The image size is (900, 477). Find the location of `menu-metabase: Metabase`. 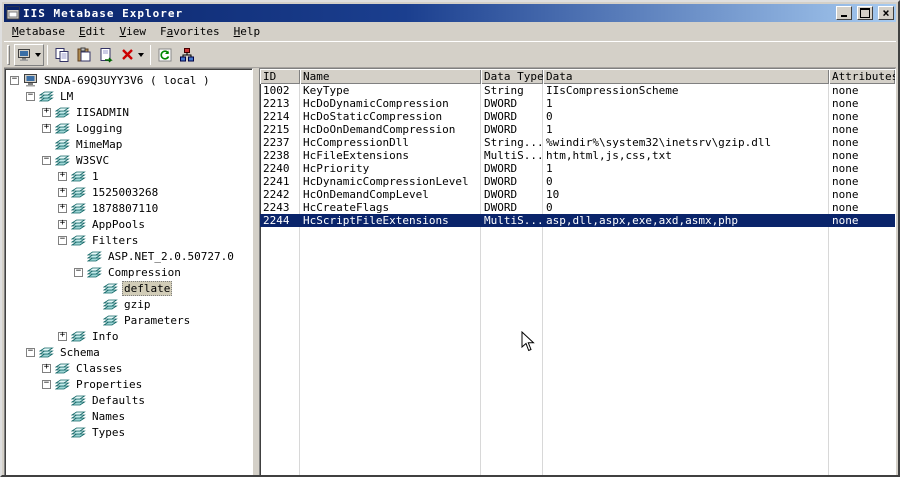

menu-metabase: Metabase is located at coordinates (38, 32).